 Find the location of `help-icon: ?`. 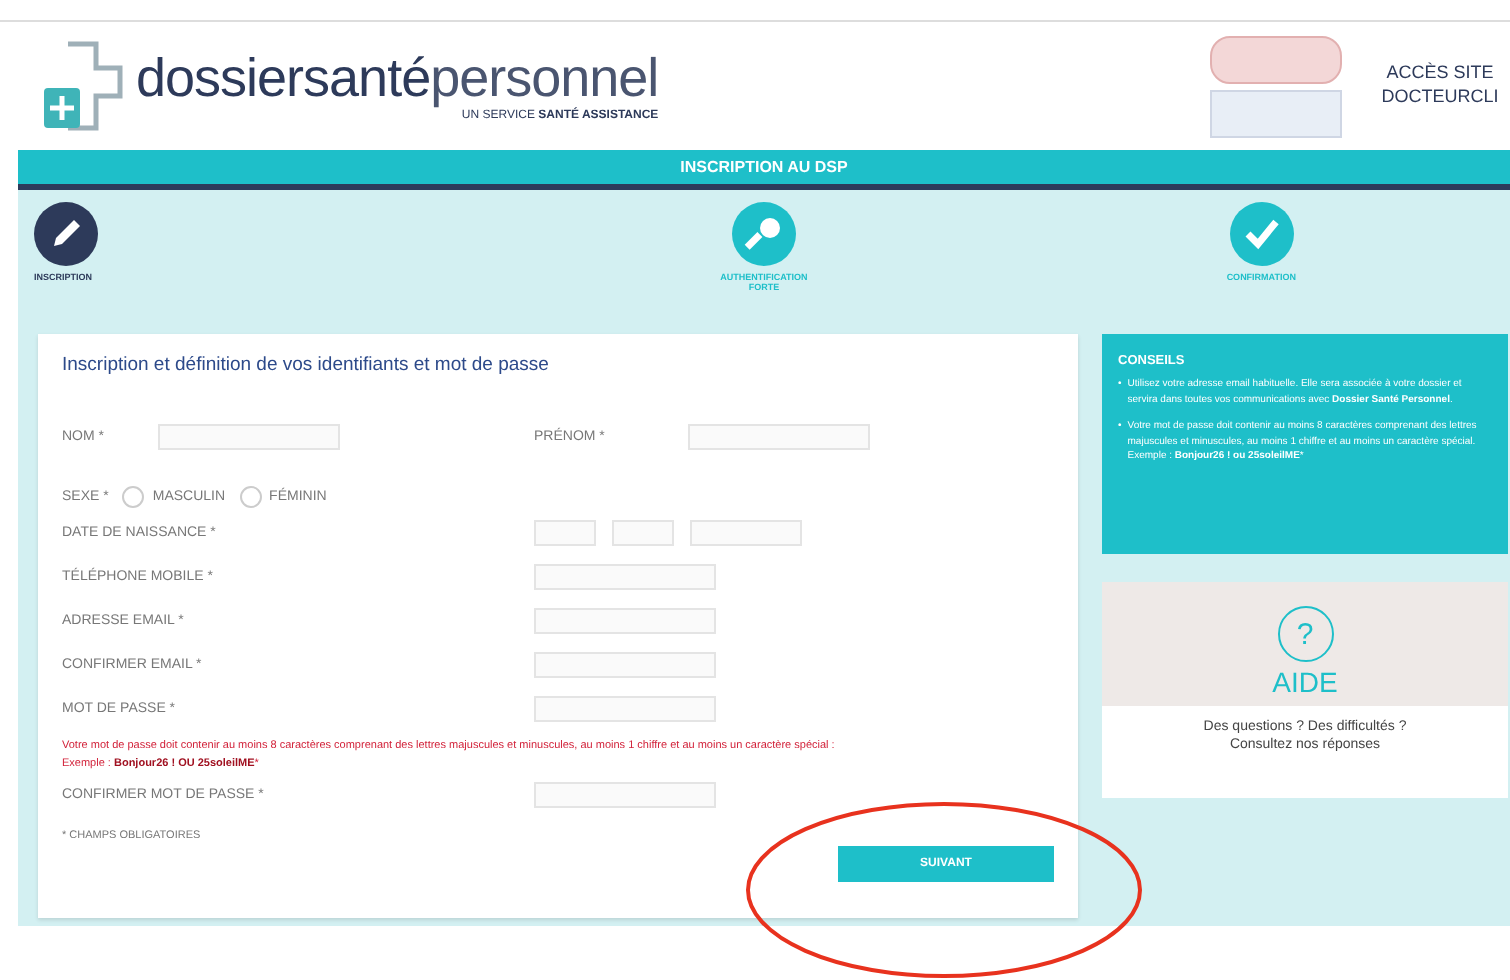

help-icon: ? is located at coordinates (1305, 634).